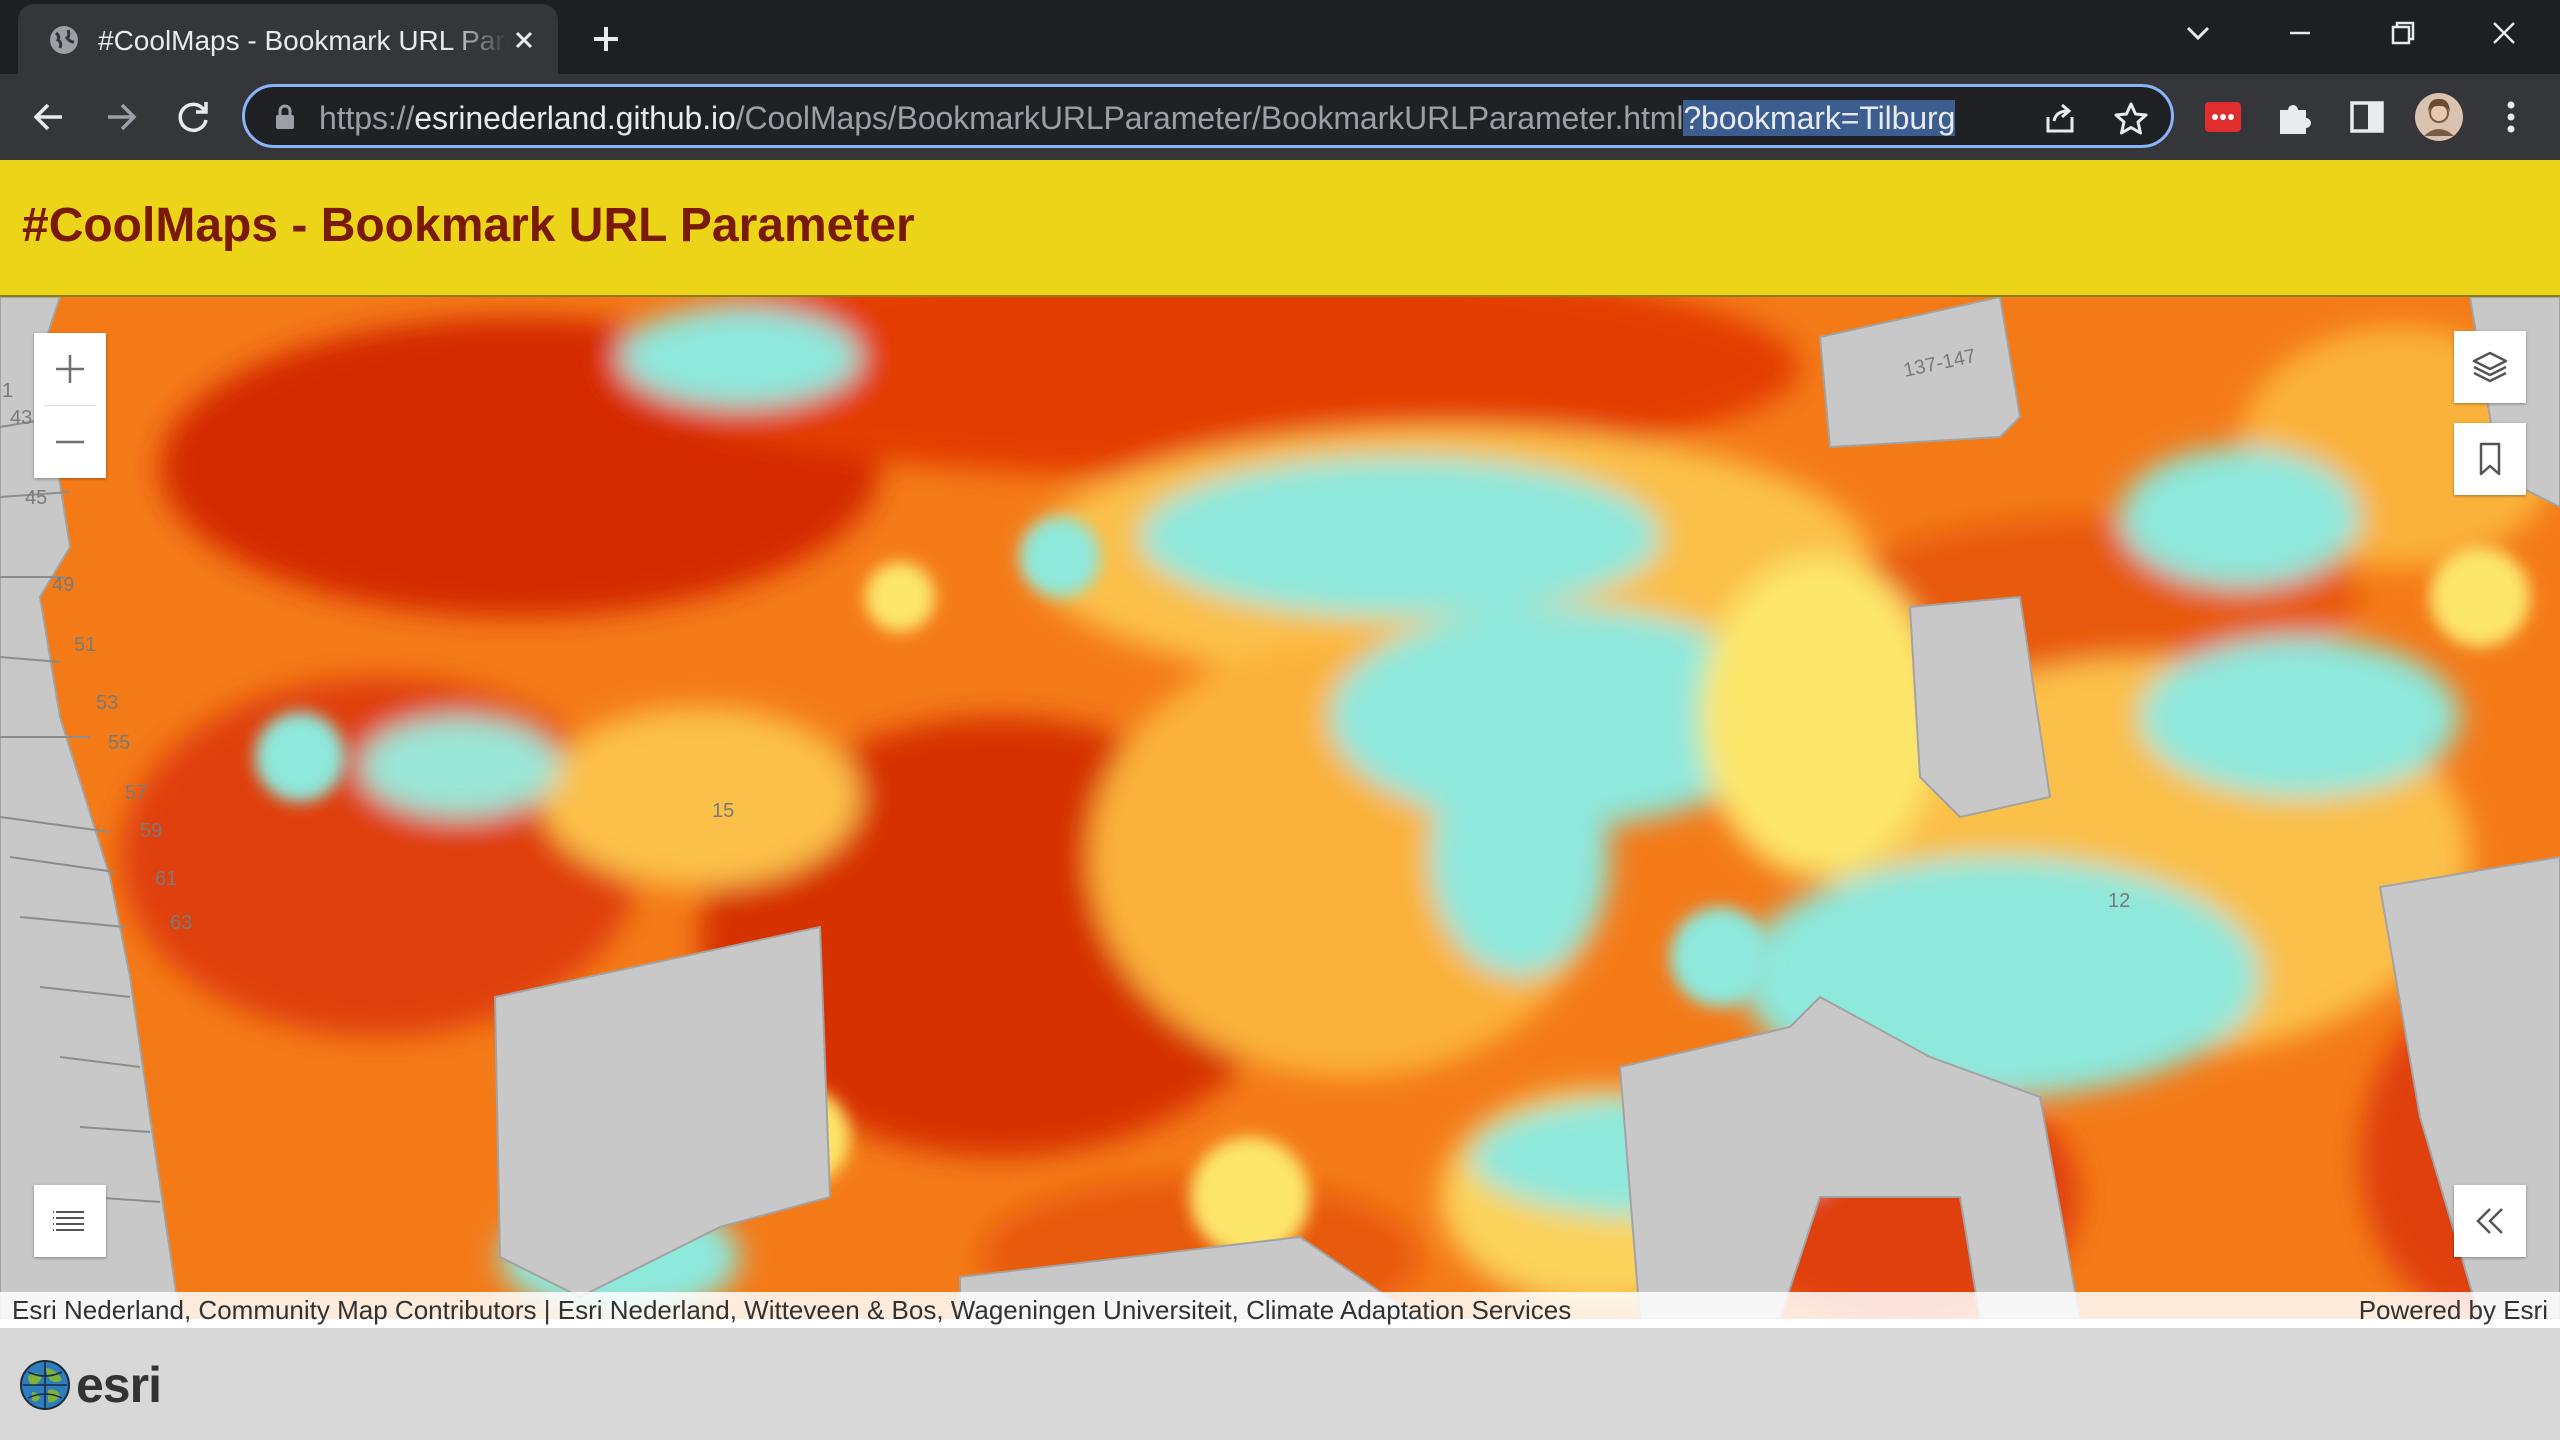 The width and height of the screenshot is (2560, 1440). I want to click on restore-icon, so click(2402, 33).